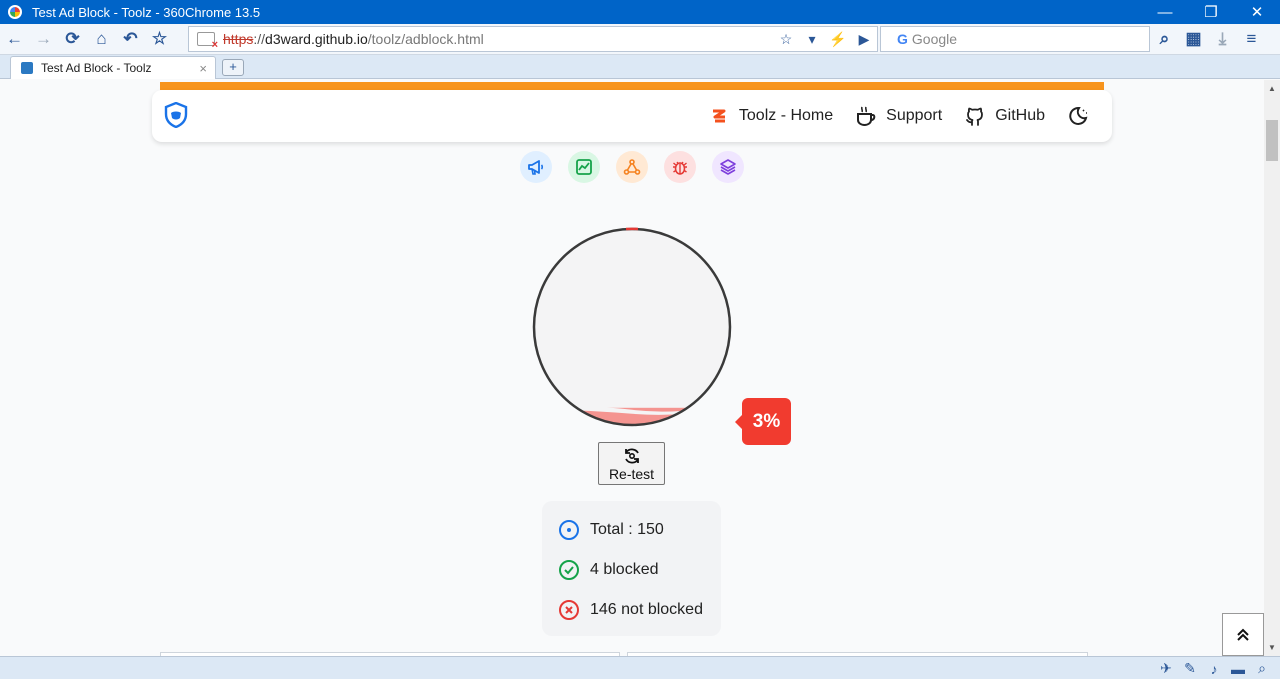 This screenshot has width=1280, height=679. I want to click on close-window-button: ✕, so click(1257, 12).